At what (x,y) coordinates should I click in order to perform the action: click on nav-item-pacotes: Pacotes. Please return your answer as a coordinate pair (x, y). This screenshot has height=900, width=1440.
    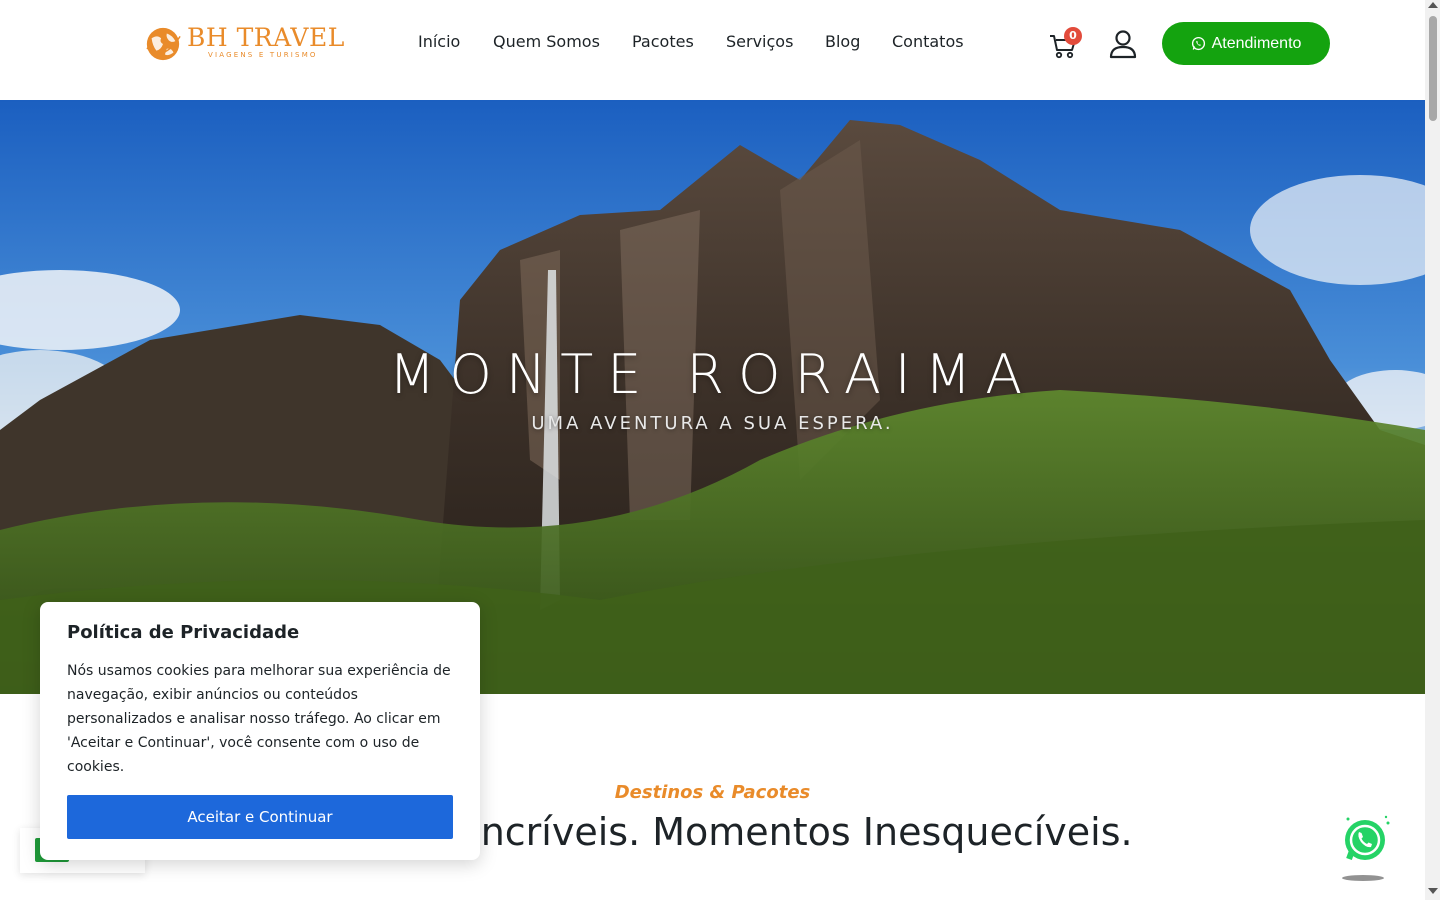
    Looking at the image, I should click on (663, 42).